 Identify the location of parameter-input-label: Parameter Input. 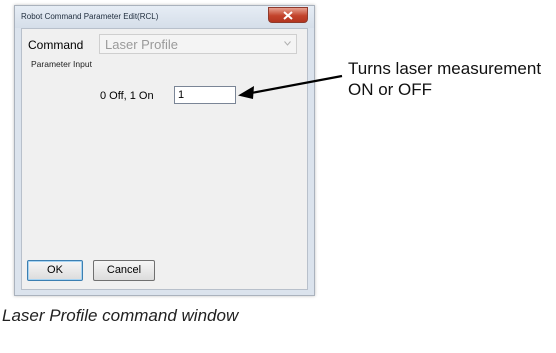
(61, 64).